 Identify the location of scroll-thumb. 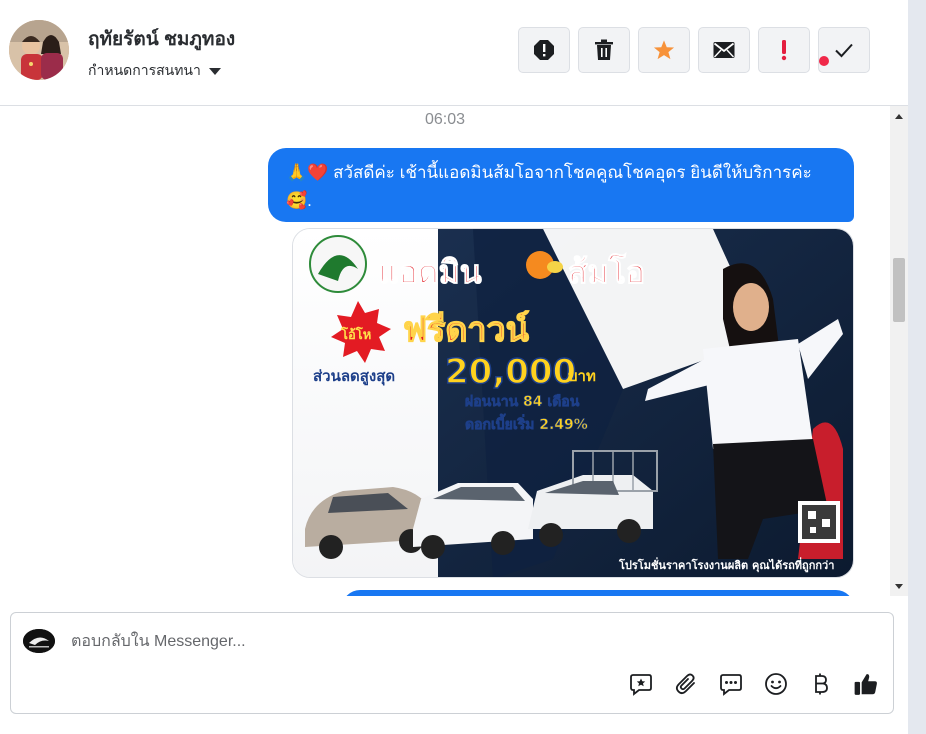
(899, 290).